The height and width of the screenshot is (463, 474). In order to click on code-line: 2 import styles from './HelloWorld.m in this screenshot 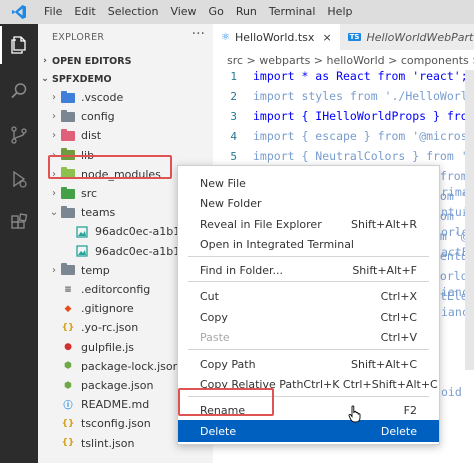, I will do `click(343, 96)`.